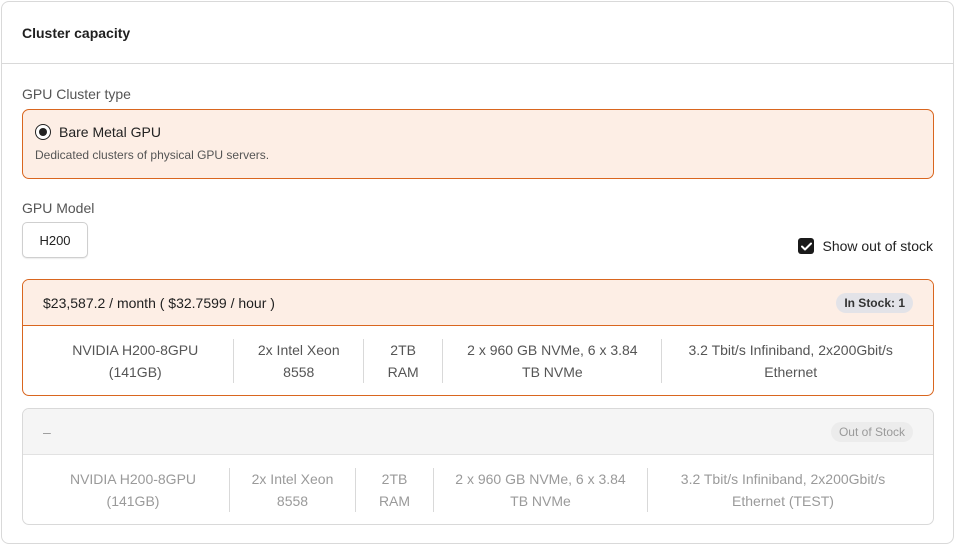 The height and width of the screenshot is (545, 955). What do you see at coordinates (159, 302) in the screenshot?
I see `offer-price: $23,587.2 / month ( $32.7599 / hour )` at bounding box center [159, 302].